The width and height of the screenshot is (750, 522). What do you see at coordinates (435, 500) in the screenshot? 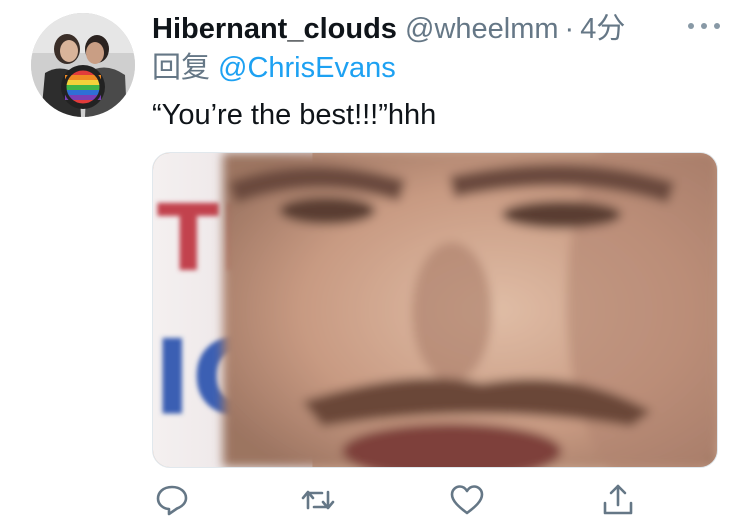
I see `tweet-actions` at bounding box center [435, 500].